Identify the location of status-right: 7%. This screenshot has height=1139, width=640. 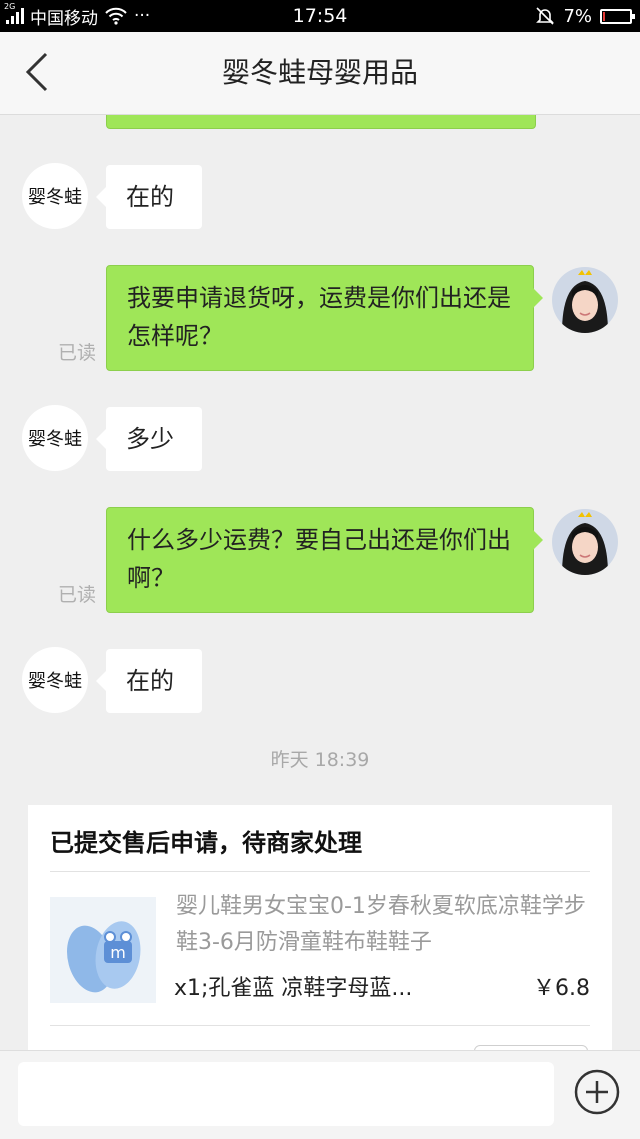
(585, 16).